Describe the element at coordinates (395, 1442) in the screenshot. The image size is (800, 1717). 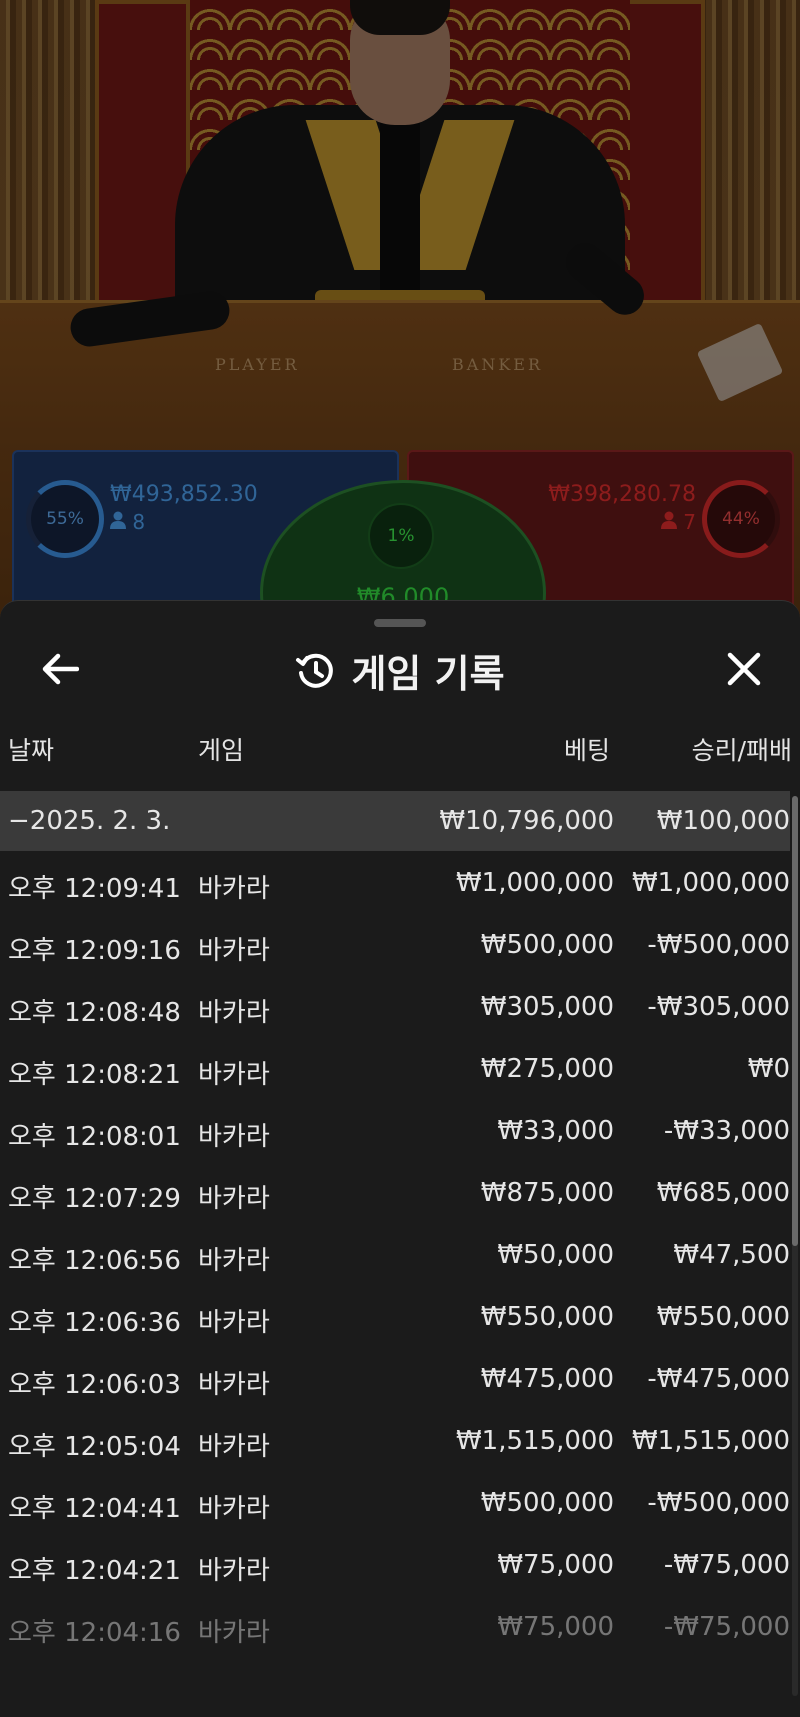
I see `table-row: 오후 12:05:04 바카라 ₩1,515,000 ₩1,515,000` at that location.